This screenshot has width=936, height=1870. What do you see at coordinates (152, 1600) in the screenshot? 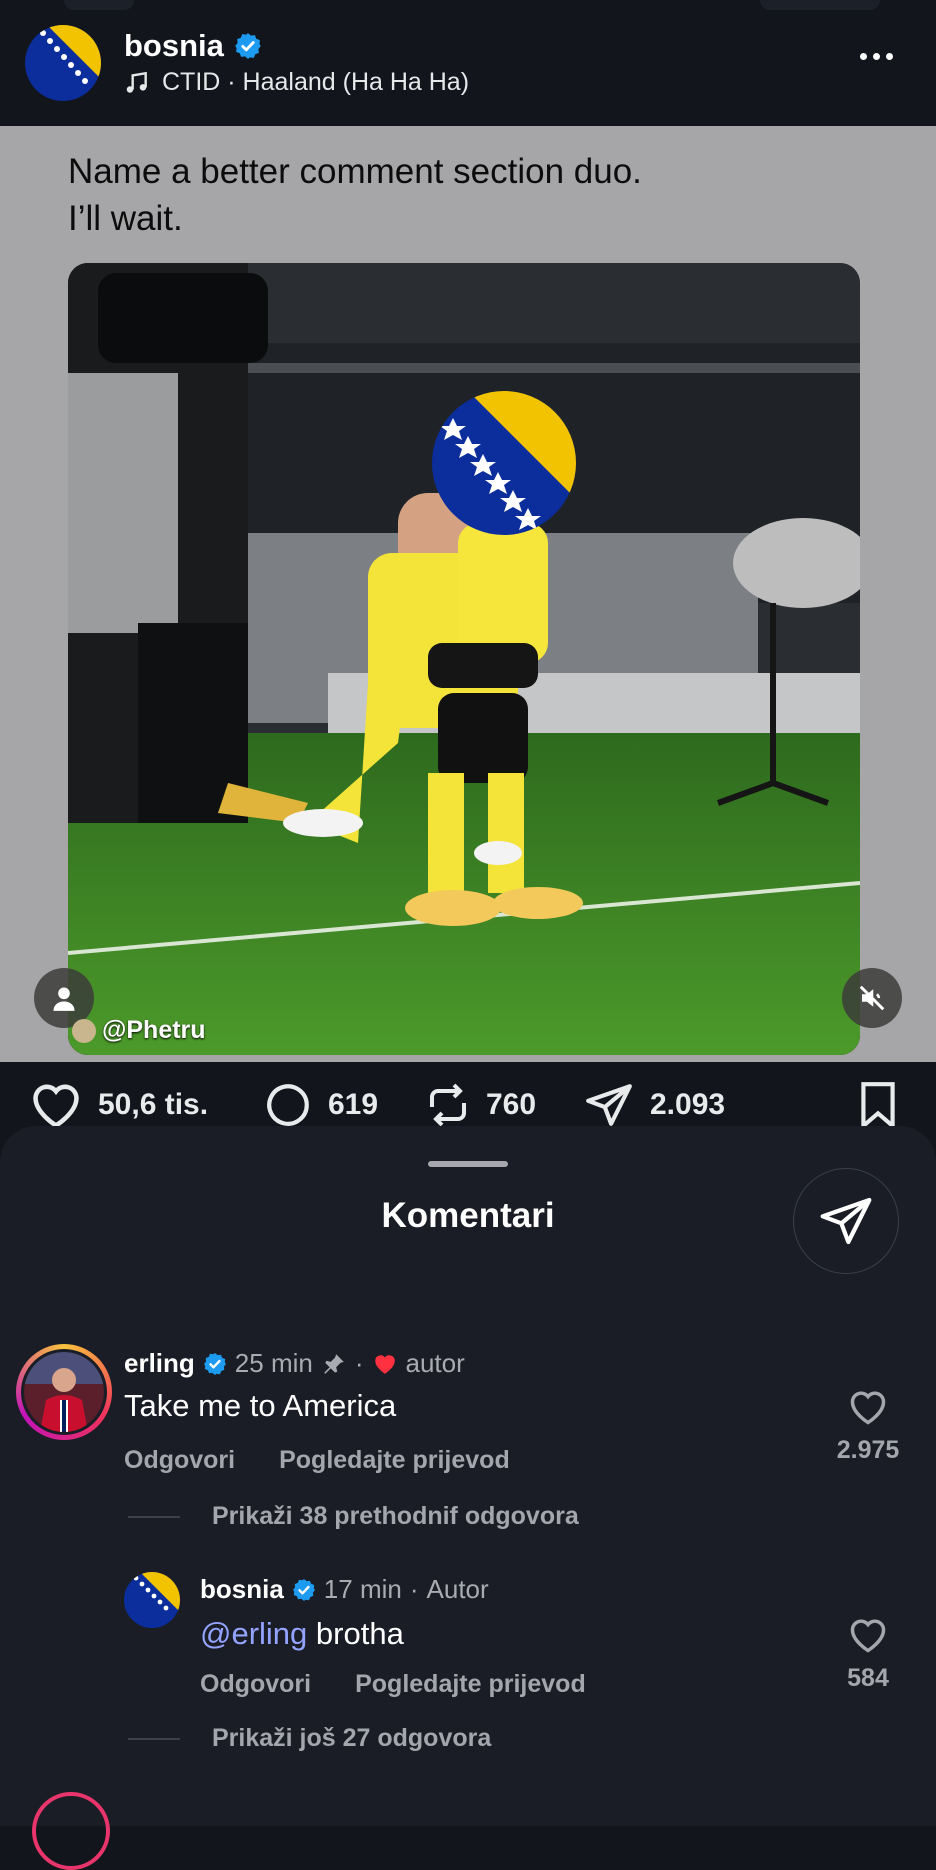
I see `commenter-avatar-bosnia` at bounding box center [152, 1600].